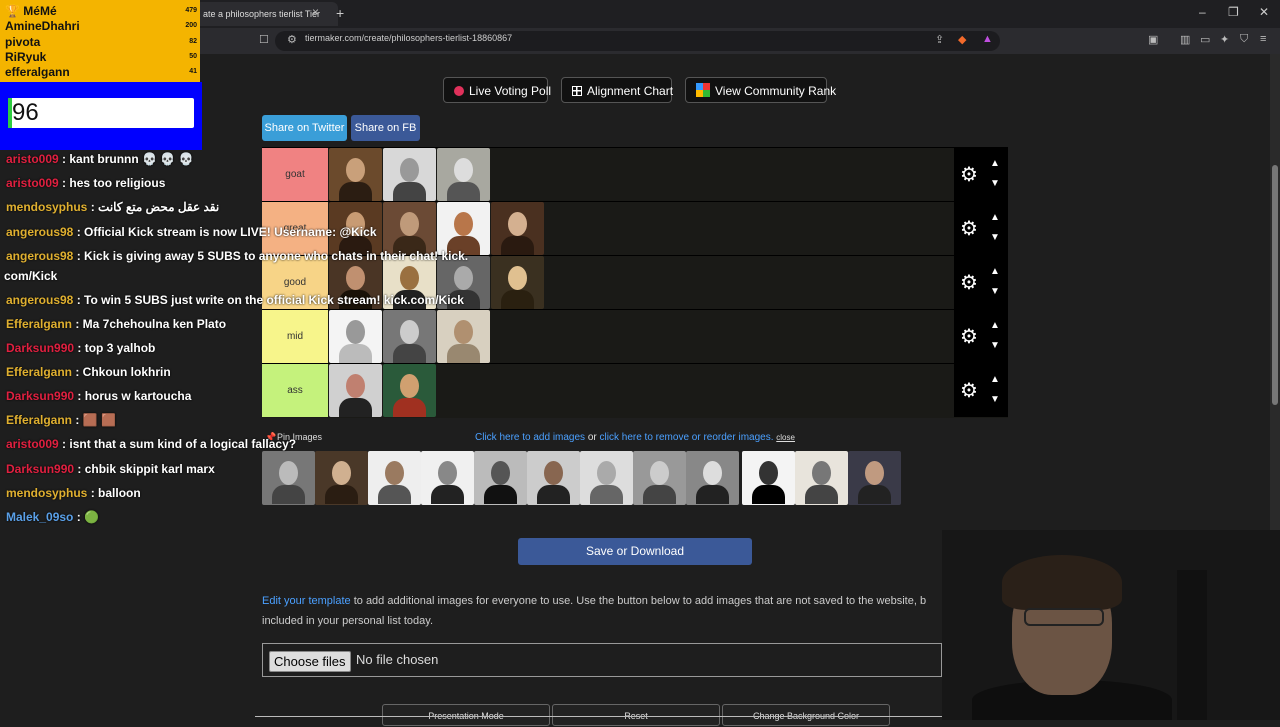 This screenshot has height=727, width=1280. What do you see at coordinates (101, 11) in the screenshot?
I see `leaderboard-row: 🏆 MéMé 479` at bounding box center [101, 11].